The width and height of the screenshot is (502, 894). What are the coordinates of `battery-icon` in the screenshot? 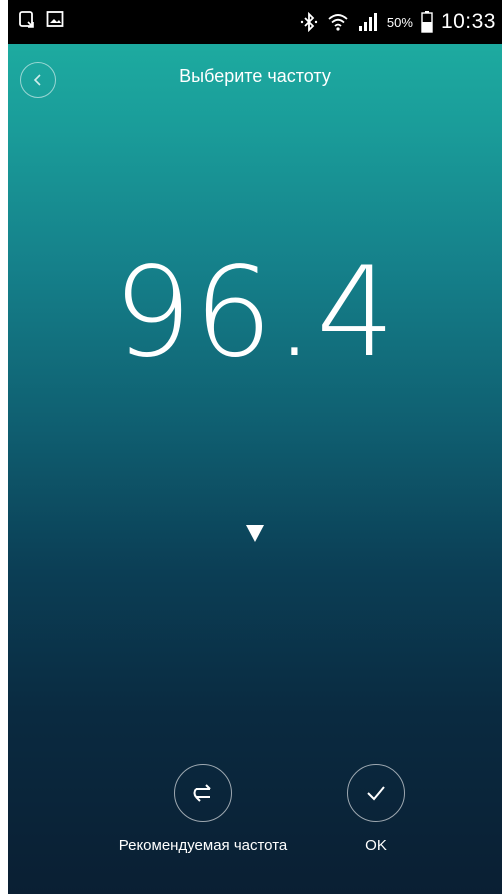 It's located at (427, 22).